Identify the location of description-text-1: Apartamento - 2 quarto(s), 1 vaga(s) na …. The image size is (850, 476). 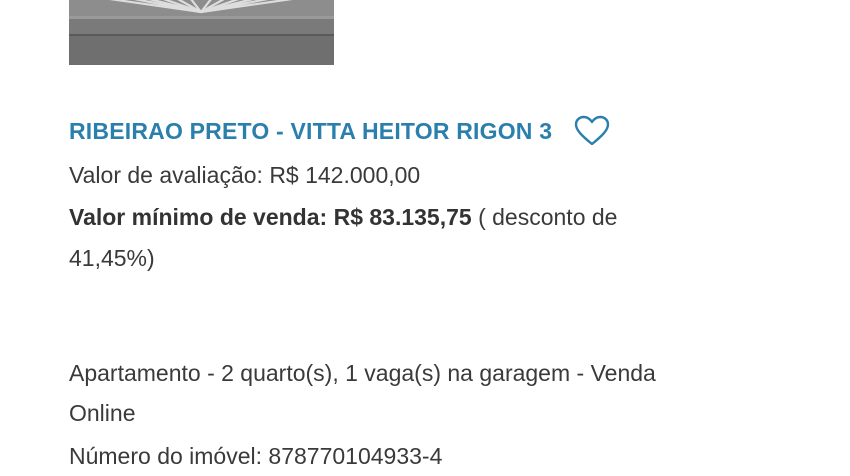
(362, 373).